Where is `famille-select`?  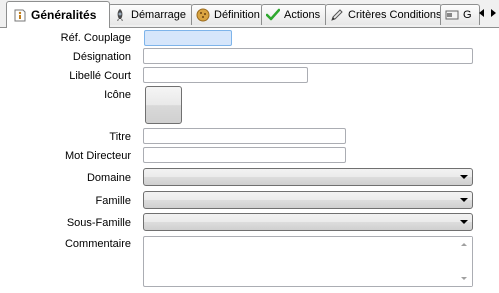
famille-select is located at coordinates (308, 200).